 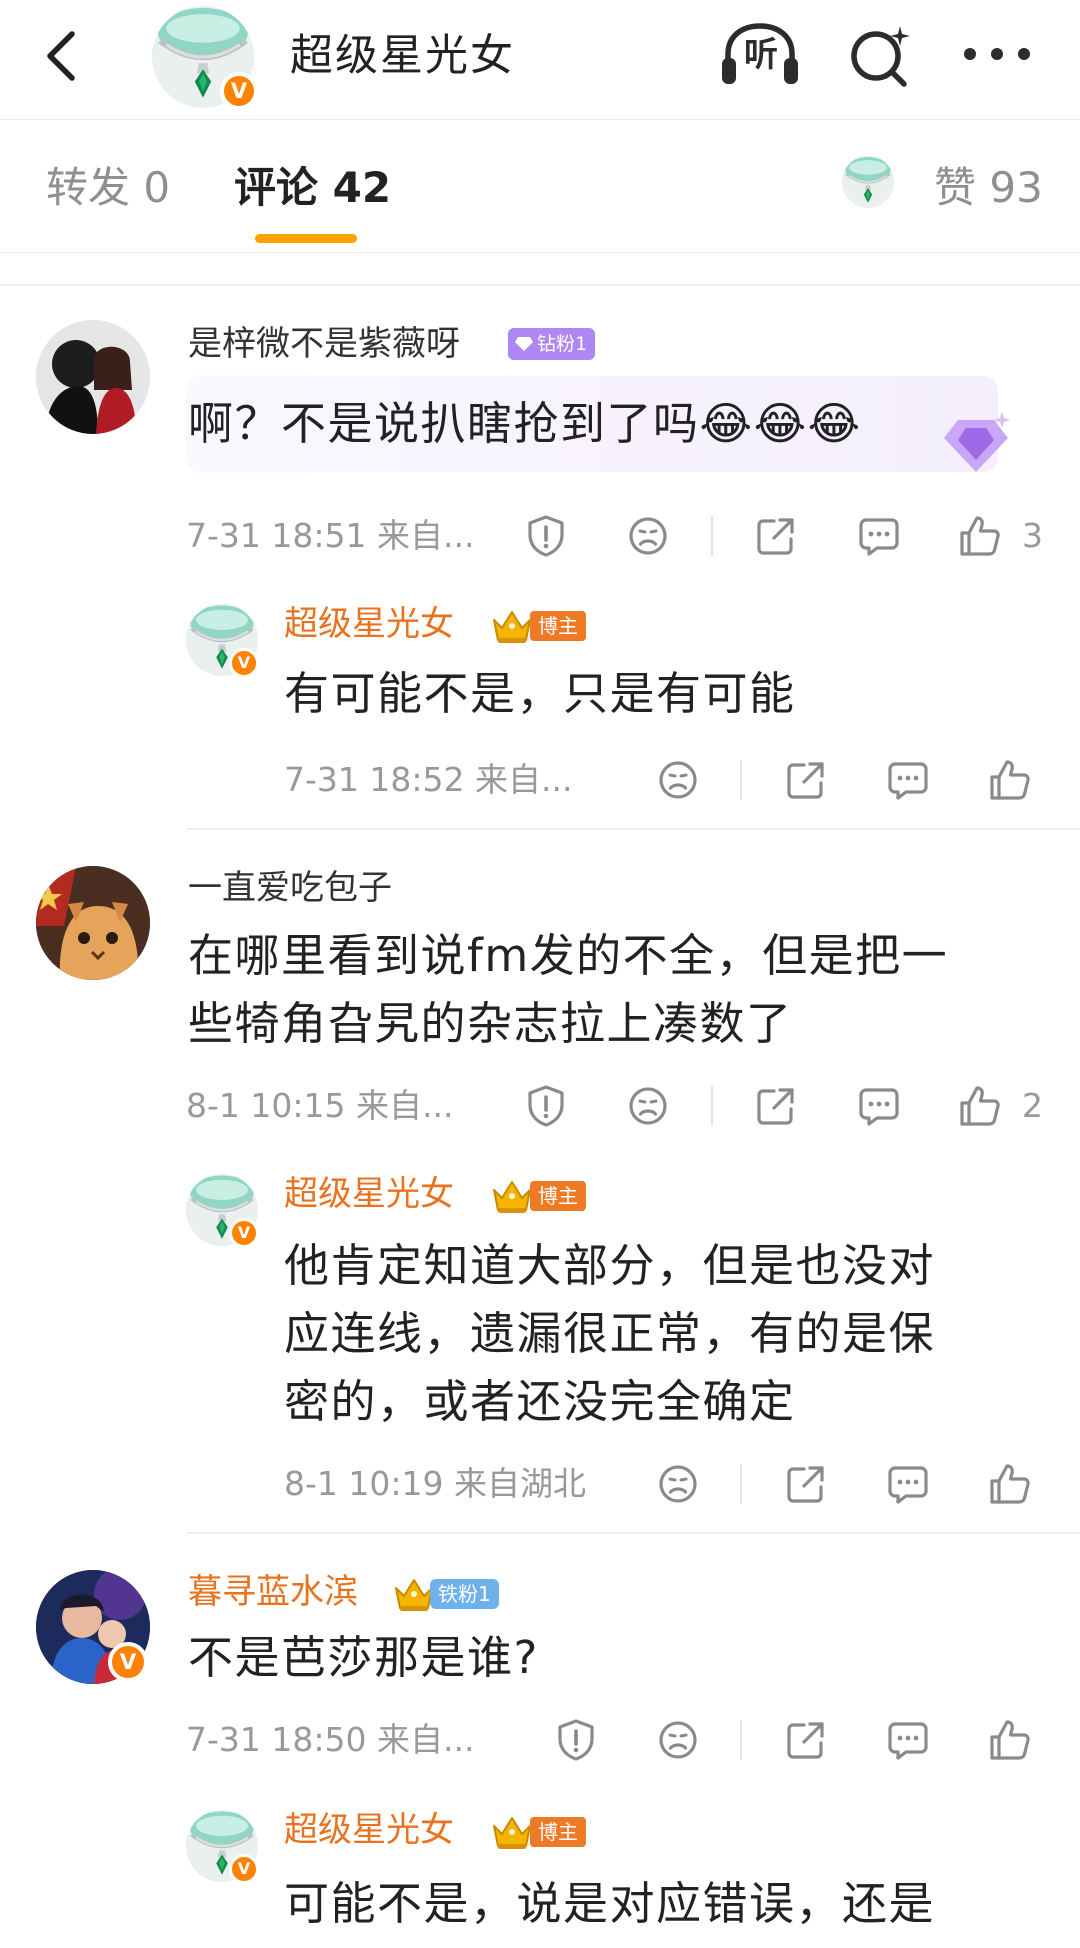 I want to click on badge-label: 钻粉1, so click(x=562, y=344).